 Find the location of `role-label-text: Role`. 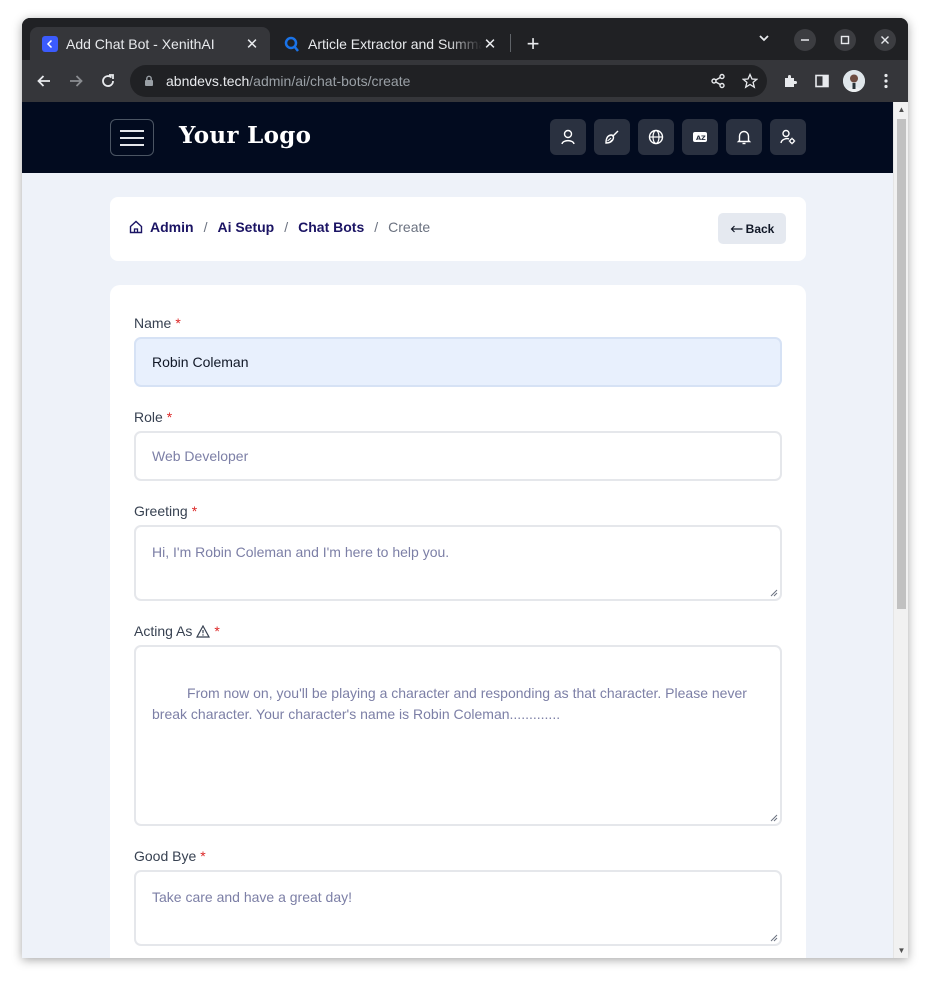

role-label-text: Role is located at coordinates (148, 417).